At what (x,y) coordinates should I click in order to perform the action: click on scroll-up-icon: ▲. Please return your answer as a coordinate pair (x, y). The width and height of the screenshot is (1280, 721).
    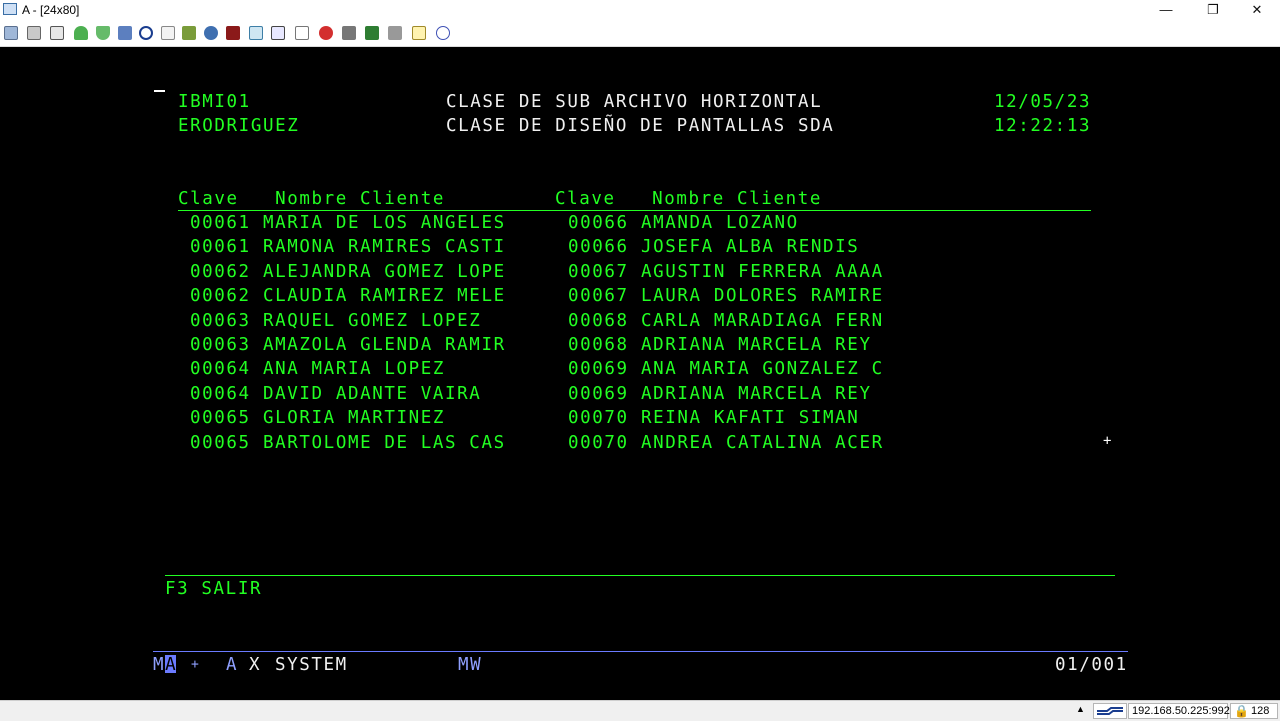
    Looking at the image, I should click on (1080, 709).